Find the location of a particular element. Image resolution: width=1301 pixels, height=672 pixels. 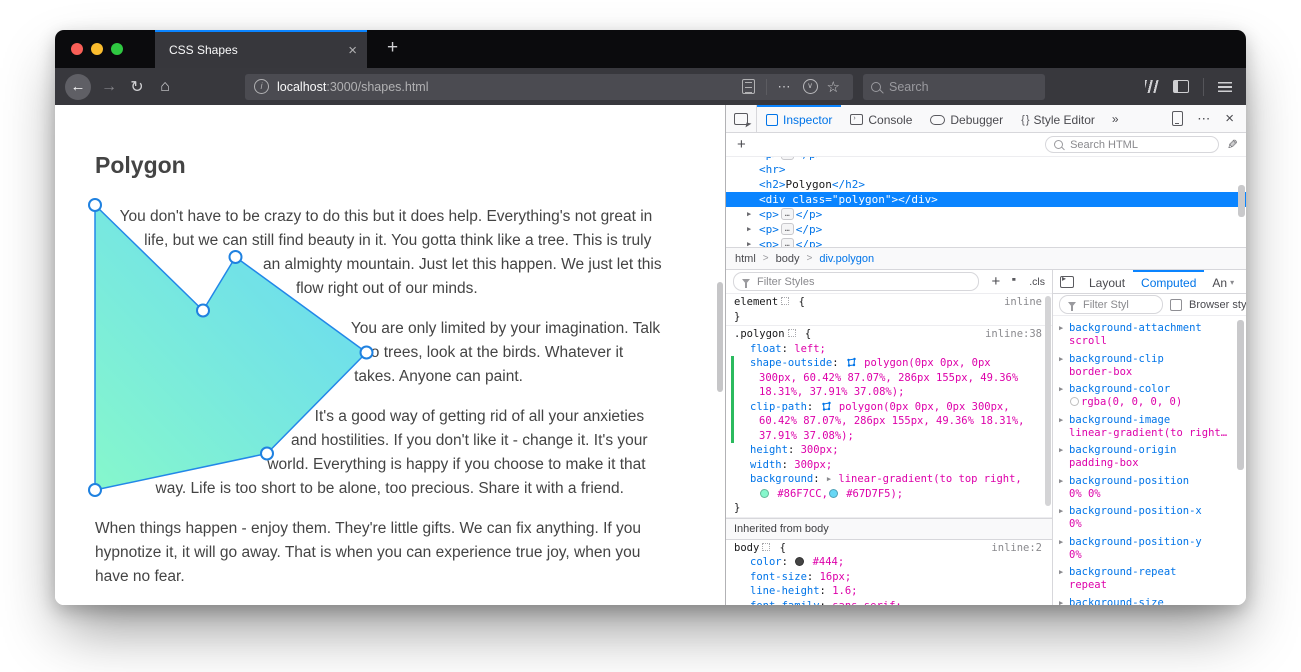

markup-row: <div class="polygon"></div> is located at coordinates (986, 199).